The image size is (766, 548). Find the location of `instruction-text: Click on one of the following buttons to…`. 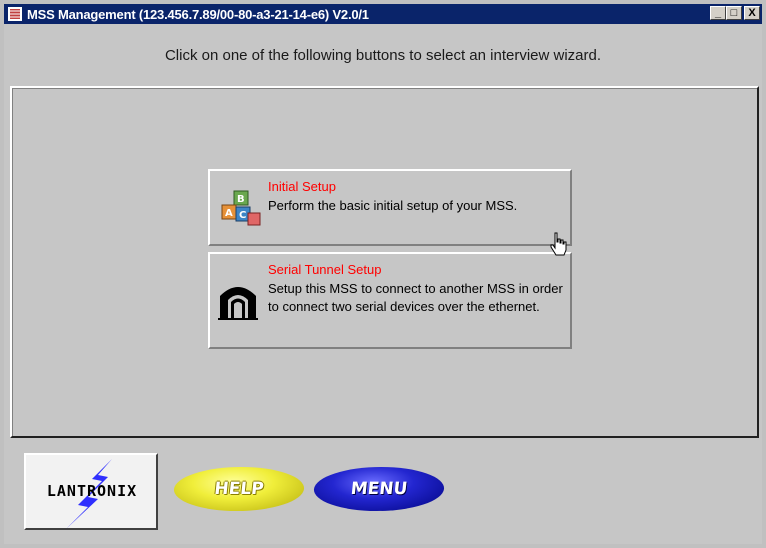

instruction-text: Click on one of the following buttons to… is located at coordinates (383, 55).